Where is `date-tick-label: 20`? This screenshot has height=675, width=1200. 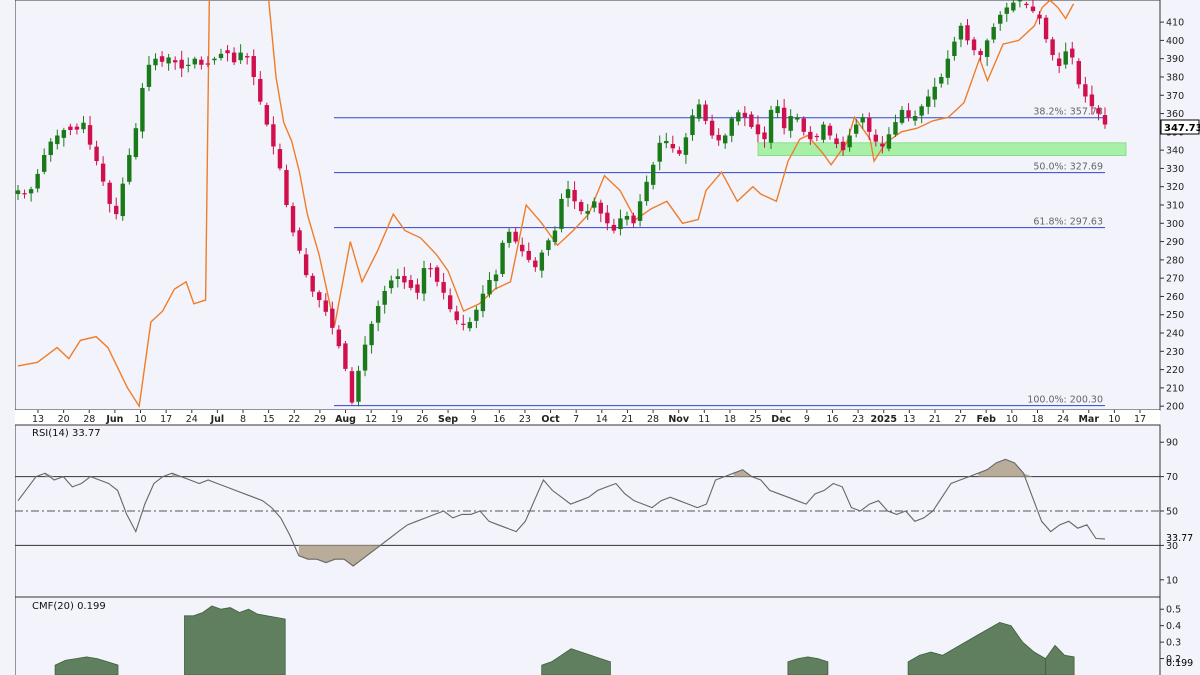
date-tick-label: 20 is located at coordinates (64, 419).